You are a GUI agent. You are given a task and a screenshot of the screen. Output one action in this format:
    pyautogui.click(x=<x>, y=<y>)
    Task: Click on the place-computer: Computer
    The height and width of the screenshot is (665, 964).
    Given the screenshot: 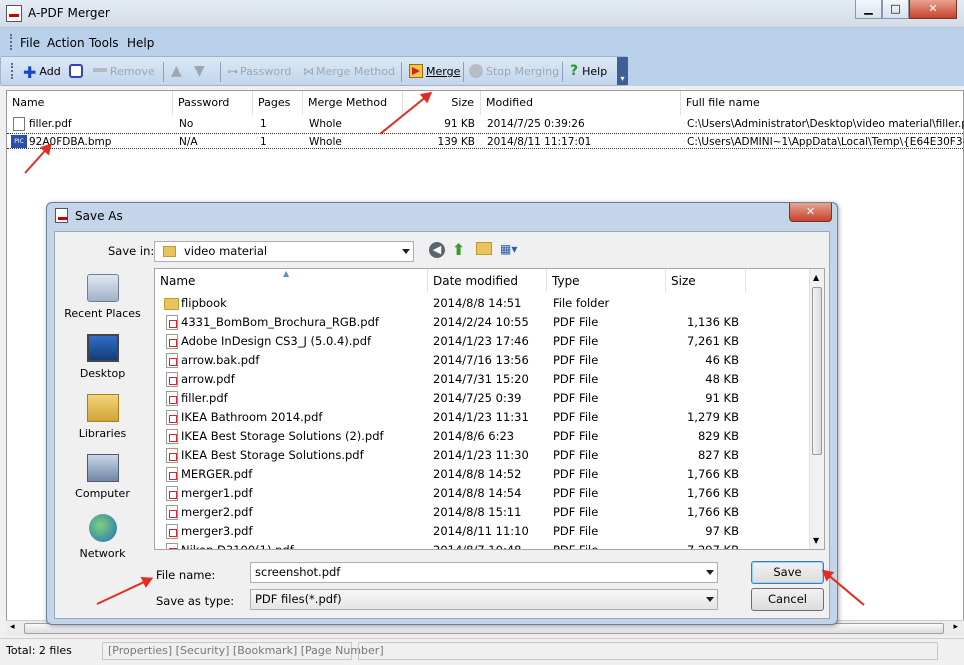 What is the action you would take?
    pyautogui.click(x=102, y=484)
    